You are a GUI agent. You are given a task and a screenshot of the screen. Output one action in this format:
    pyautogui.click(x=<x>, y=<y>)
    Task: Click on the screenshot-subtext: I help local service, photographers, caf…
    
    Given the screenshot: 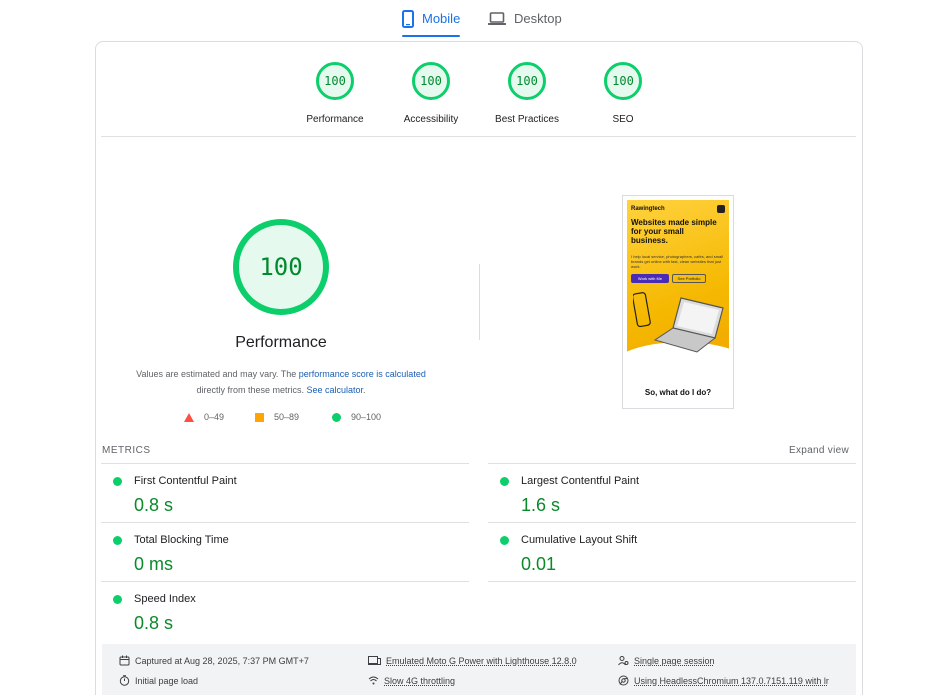 What is the action you would take?
    pyautogui.click(x=677, y=261)
    